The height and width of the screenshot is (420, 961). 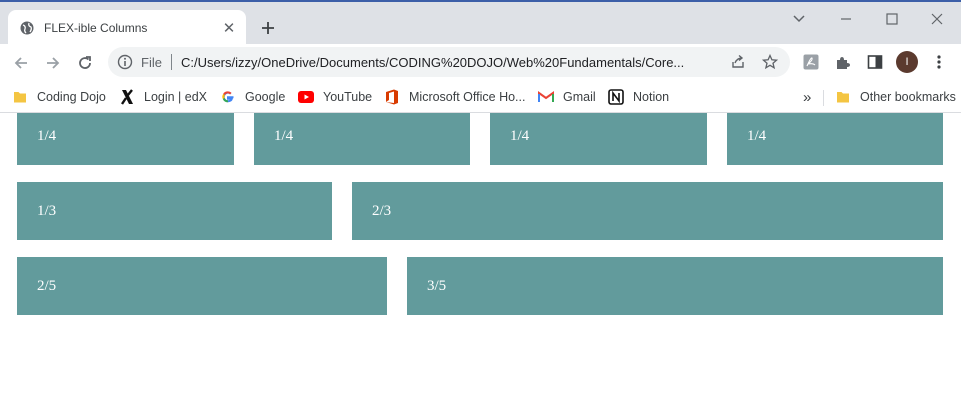 I want to click on bookmarks-divider, so click(x=823, y=98).